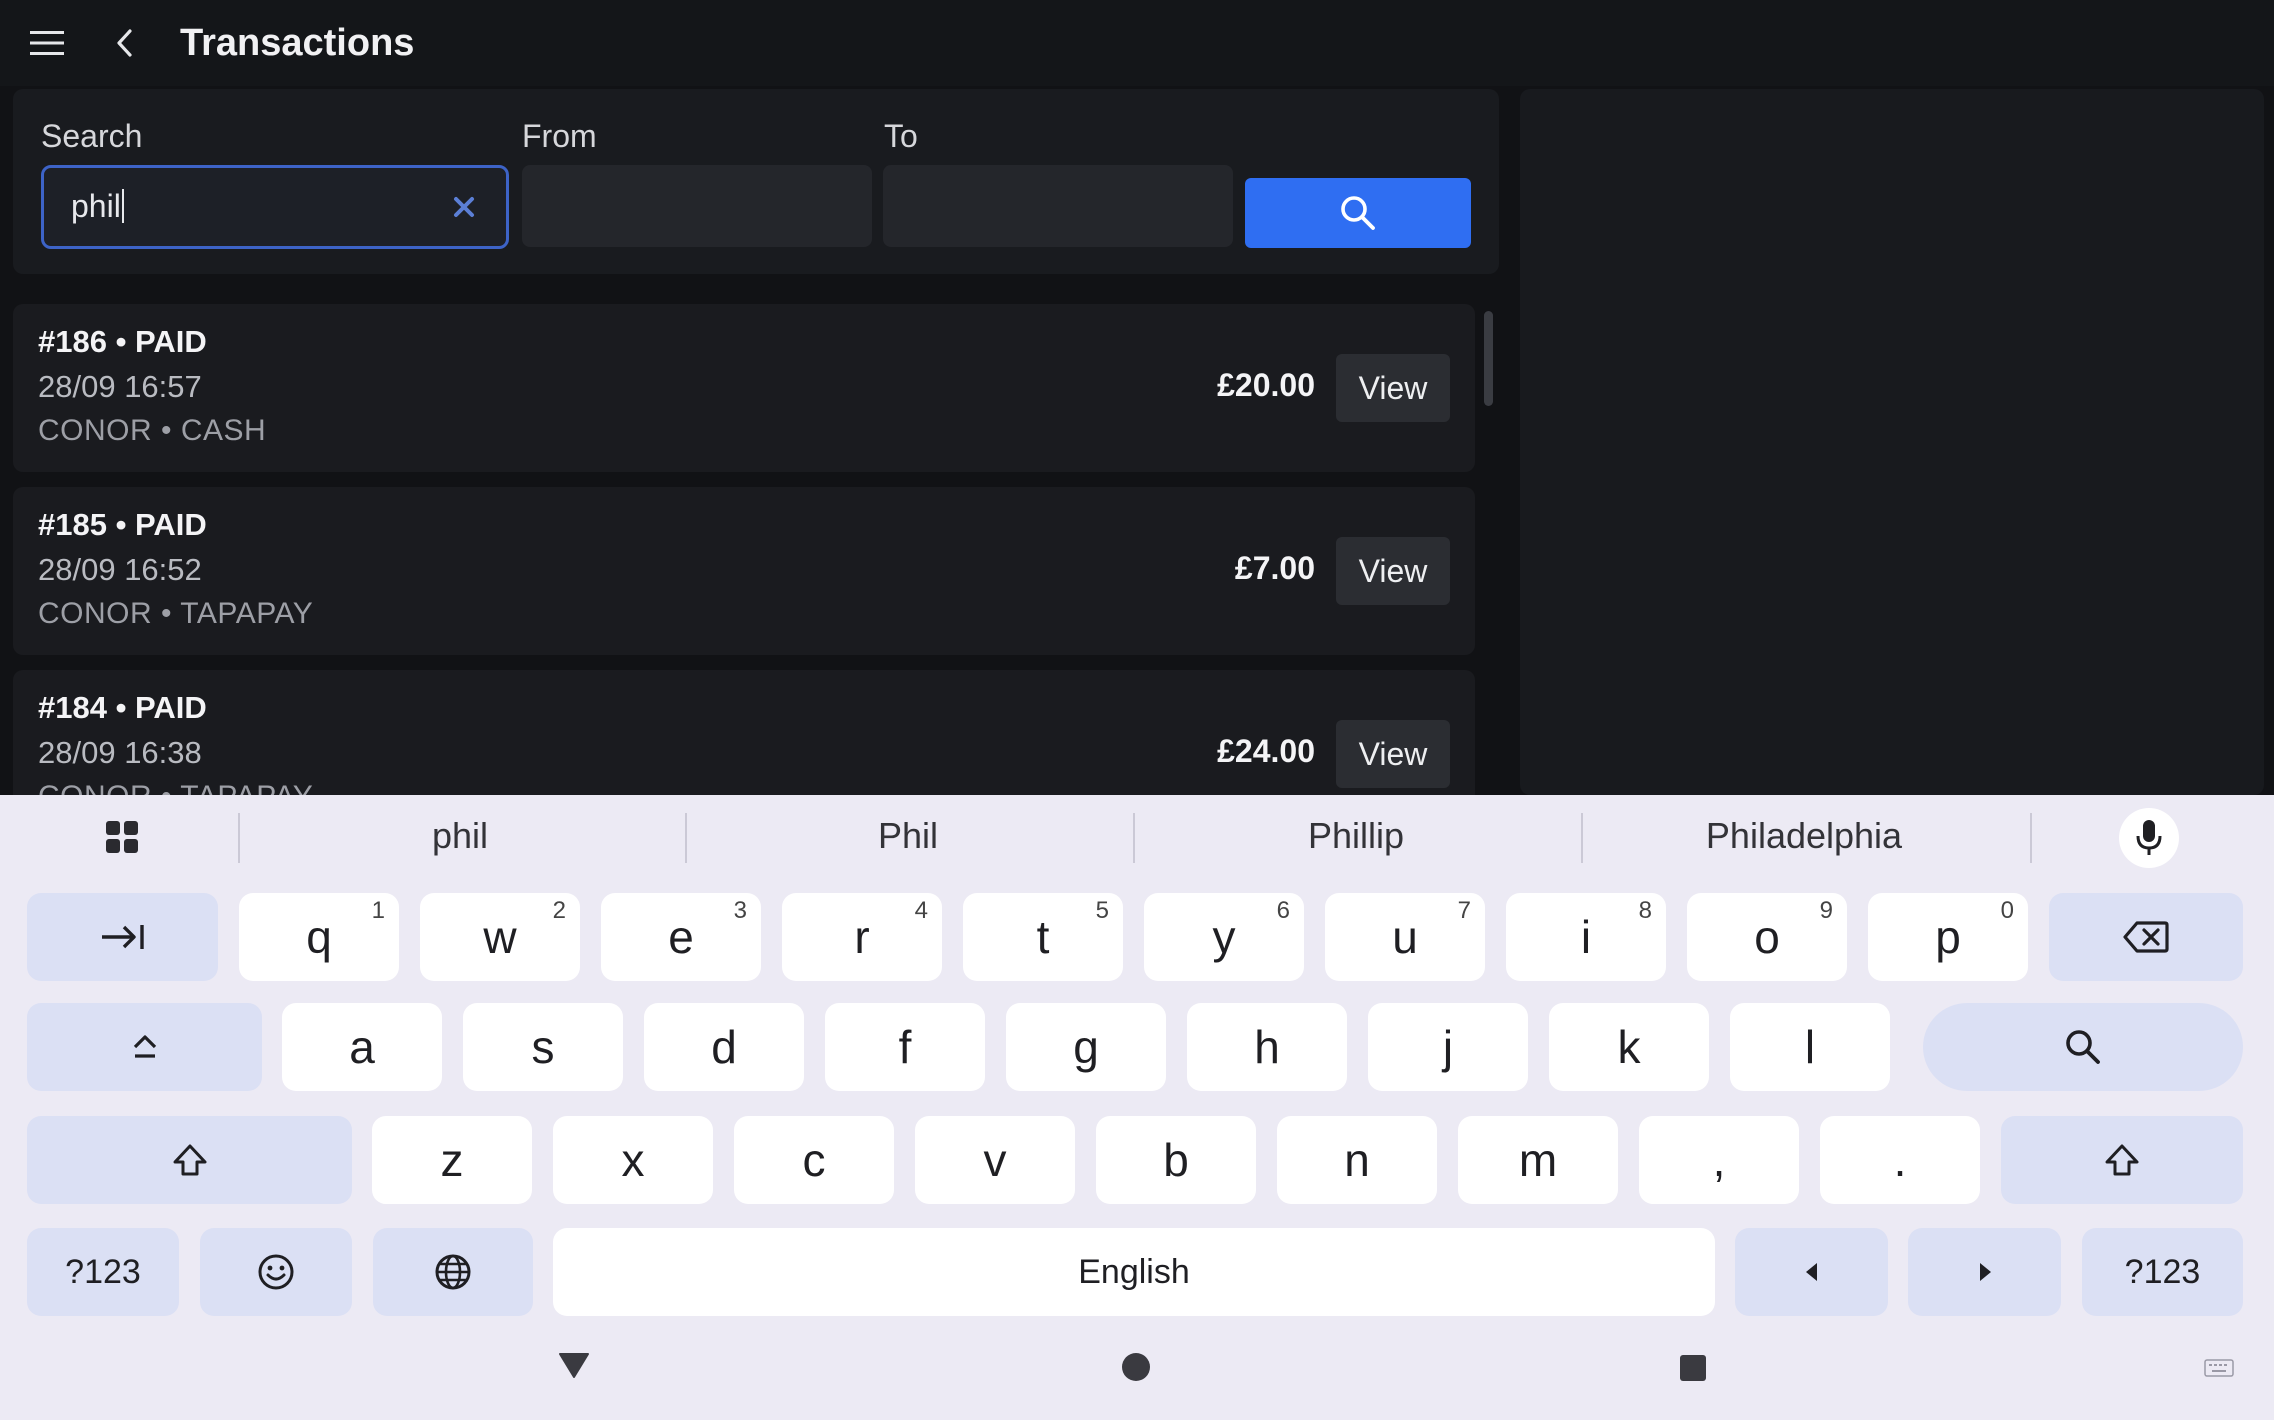 The width and height of the screenshot is (2274, 1420). Describe the element at coordinates (1645, 910) in the screenshot. I see `key-hint: 8` at that location.